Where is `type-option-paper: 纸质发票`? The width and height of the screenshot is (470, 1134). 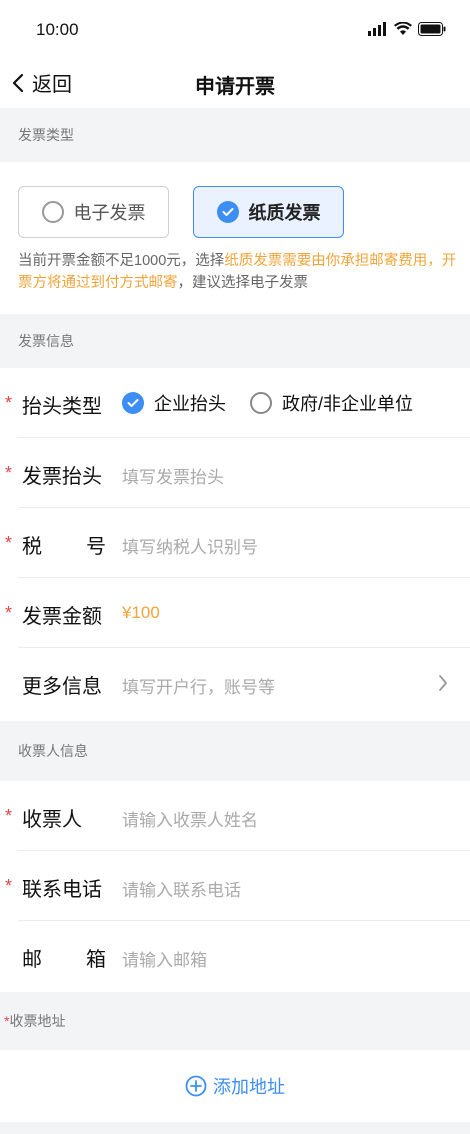
type-option-paper: 纸质发票 is located at coordinates (268, 212).